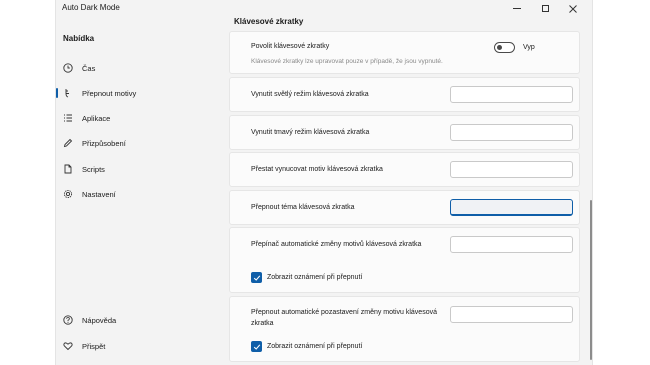 Image resolution: width=650 pixels, height=365 pixels. Describe the element at coordinates (68, 194) in the screenshot. I see `gear-icon` at that location.